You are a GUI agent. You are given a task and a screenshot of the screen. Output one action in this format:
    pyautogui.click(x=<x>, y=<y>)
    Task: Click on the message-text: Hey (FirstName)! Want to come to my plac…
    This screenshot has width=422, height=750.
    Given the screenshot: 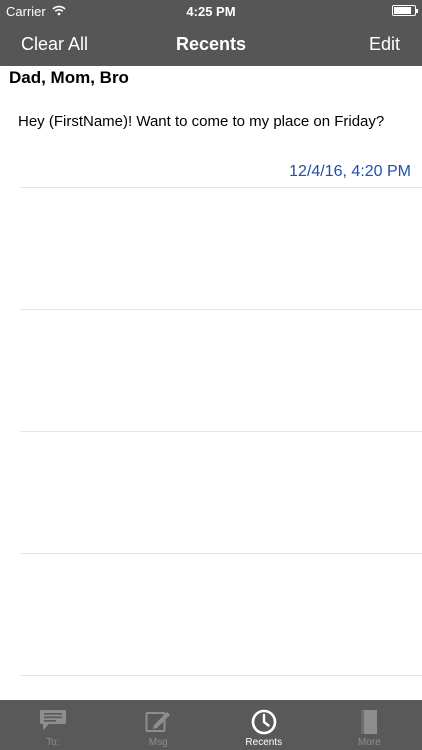 What is the action you would take?
    pyautogui.click(x=201, y=121)
    